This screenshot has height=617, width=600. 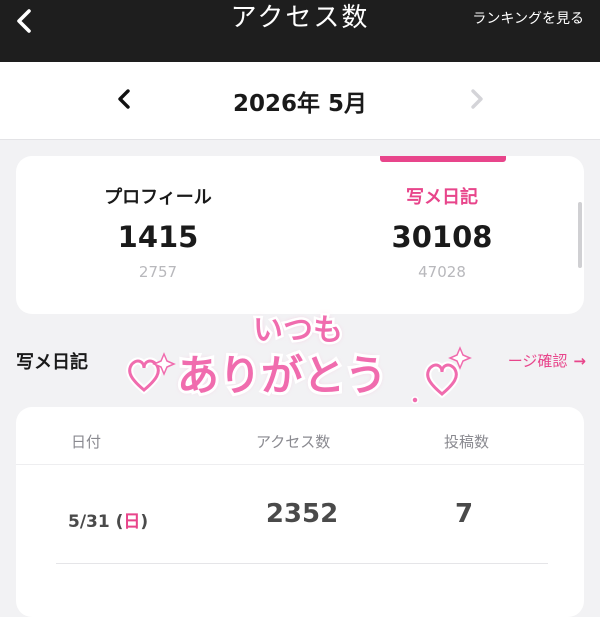 I want to click on row-date: 5/31 (日), so click(x=108, y=519).